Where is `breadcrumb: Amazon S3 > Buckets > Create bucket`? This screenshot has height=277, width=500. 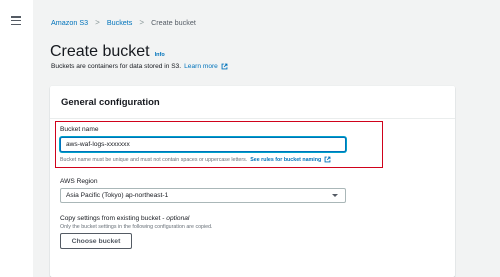 breadcrumb: Amazon S3 > Buckets > Create bucket is located at coordinates (123, 22).